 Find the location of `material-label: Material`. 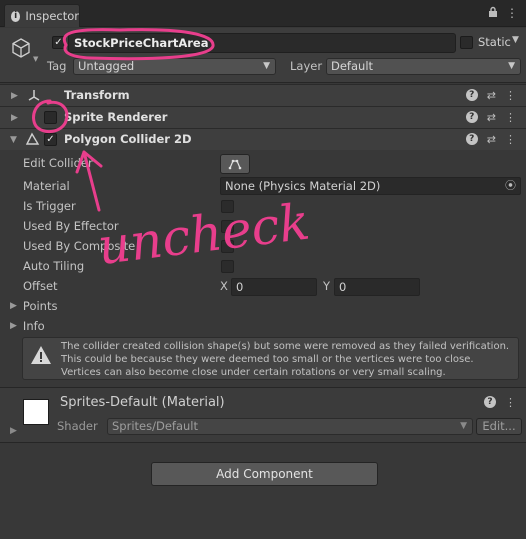

material-label: Material is located at coordinates (46, 186).